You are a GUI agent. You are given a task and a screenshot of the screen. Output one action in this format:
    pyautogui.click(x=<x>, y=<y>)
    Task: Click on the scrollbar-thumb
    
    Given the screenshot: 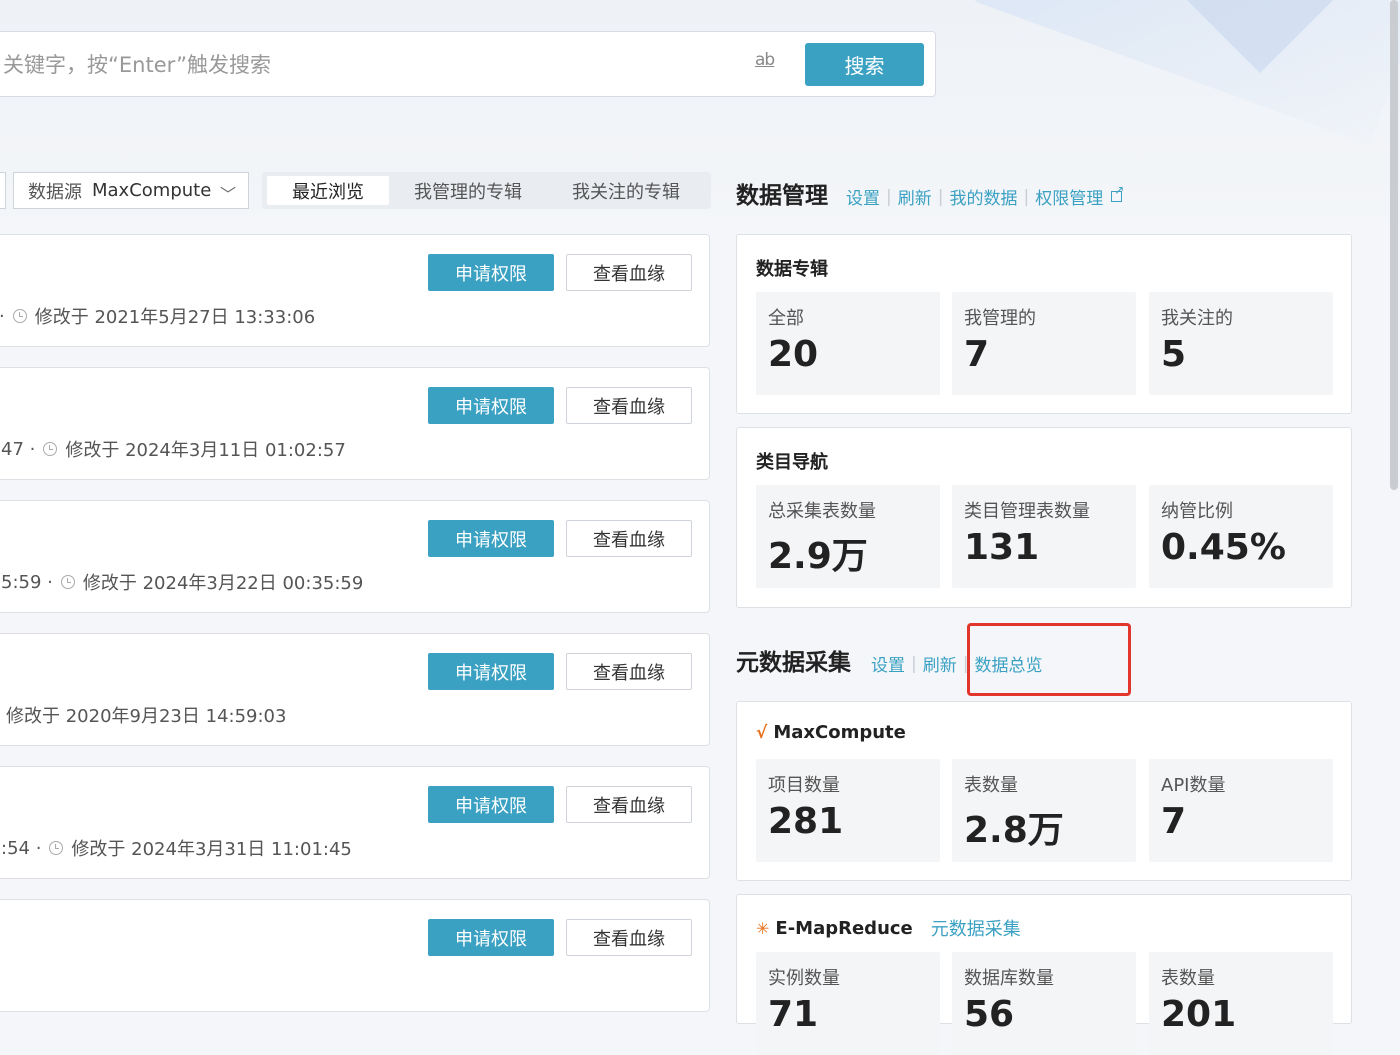 What is the action you would take?
    pyautogui.click(x=1394, y=245)
    